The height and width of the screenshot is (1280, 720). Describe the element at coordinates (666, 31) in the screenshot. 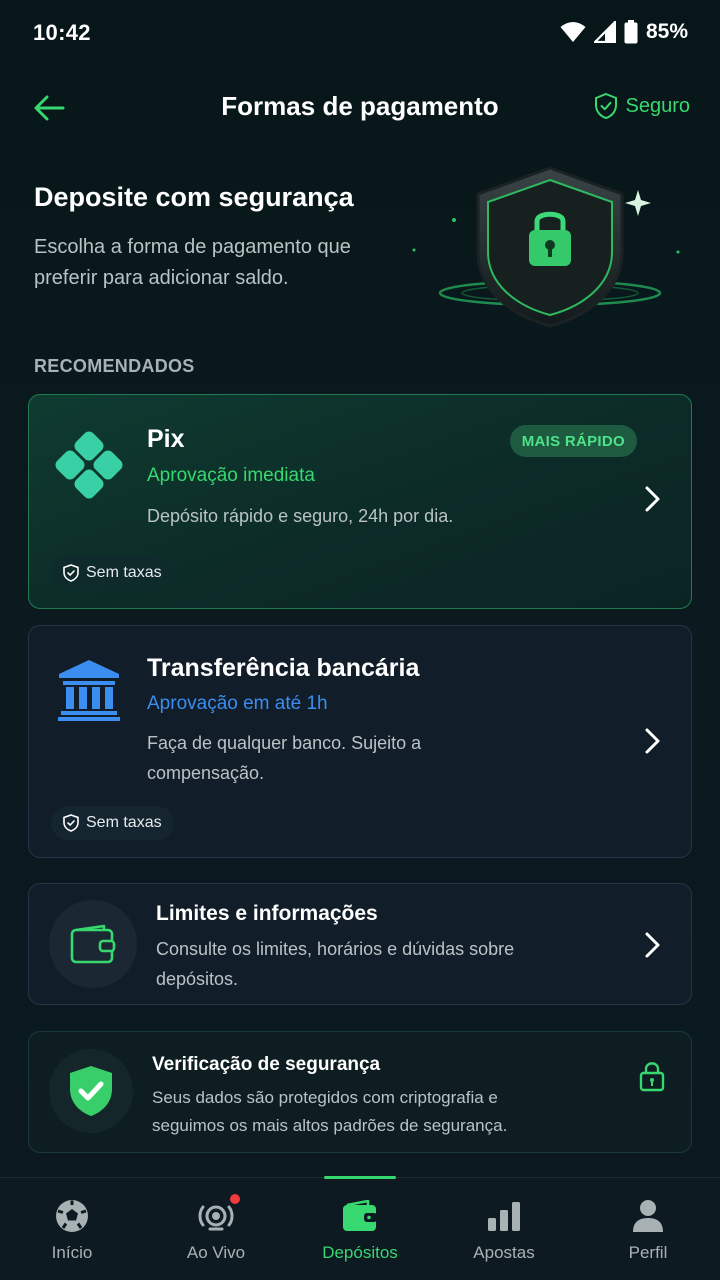

I see `battery-level: 85%` at that location.